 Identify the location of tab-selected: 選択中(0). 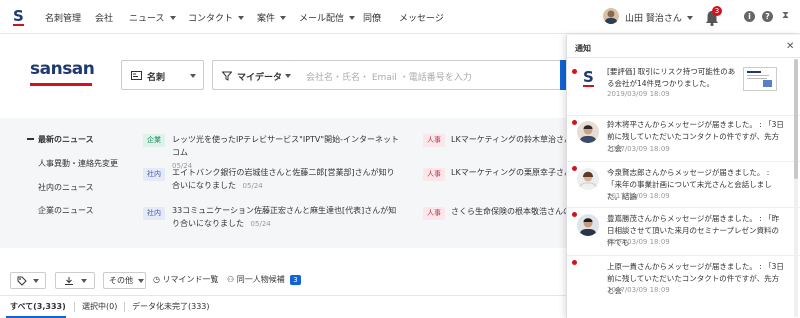
(99, 306).